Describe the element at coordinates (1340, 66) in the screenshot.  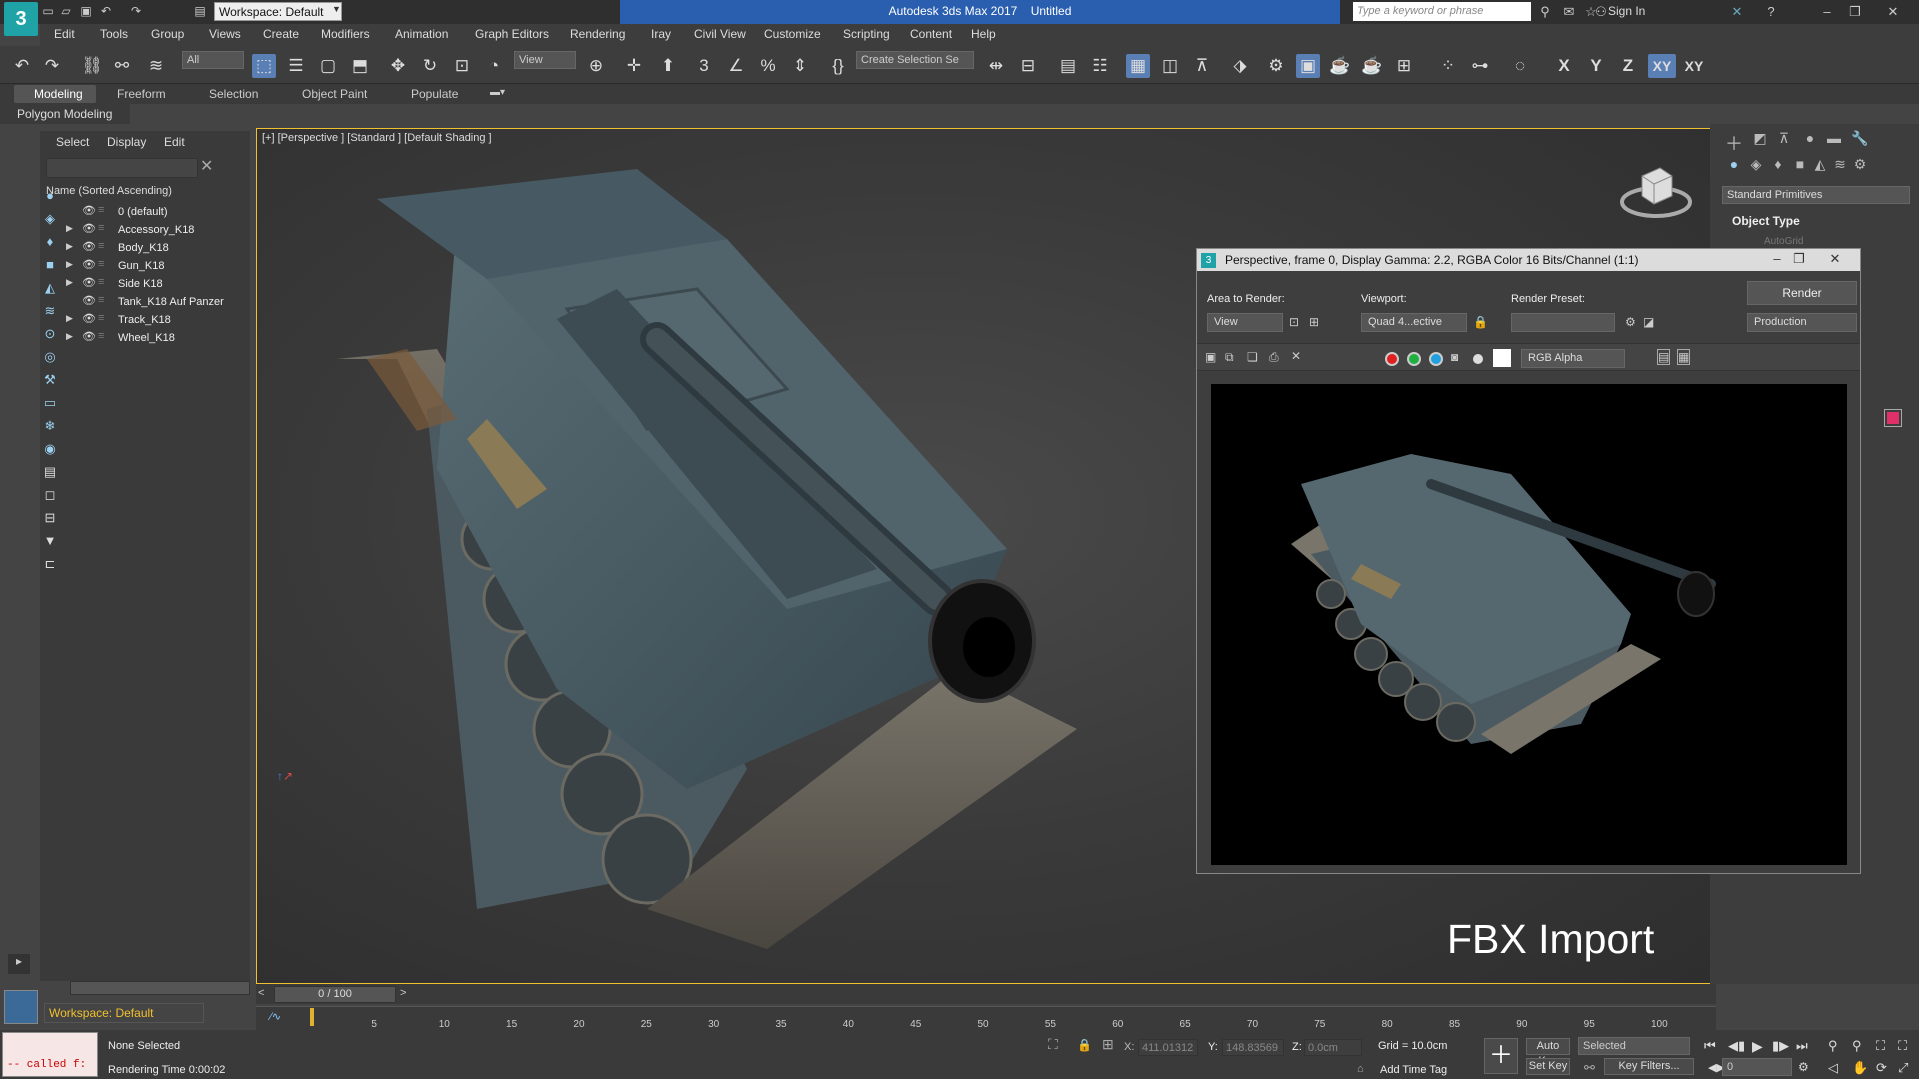
I see `render-production-icon: ☕` at that location.